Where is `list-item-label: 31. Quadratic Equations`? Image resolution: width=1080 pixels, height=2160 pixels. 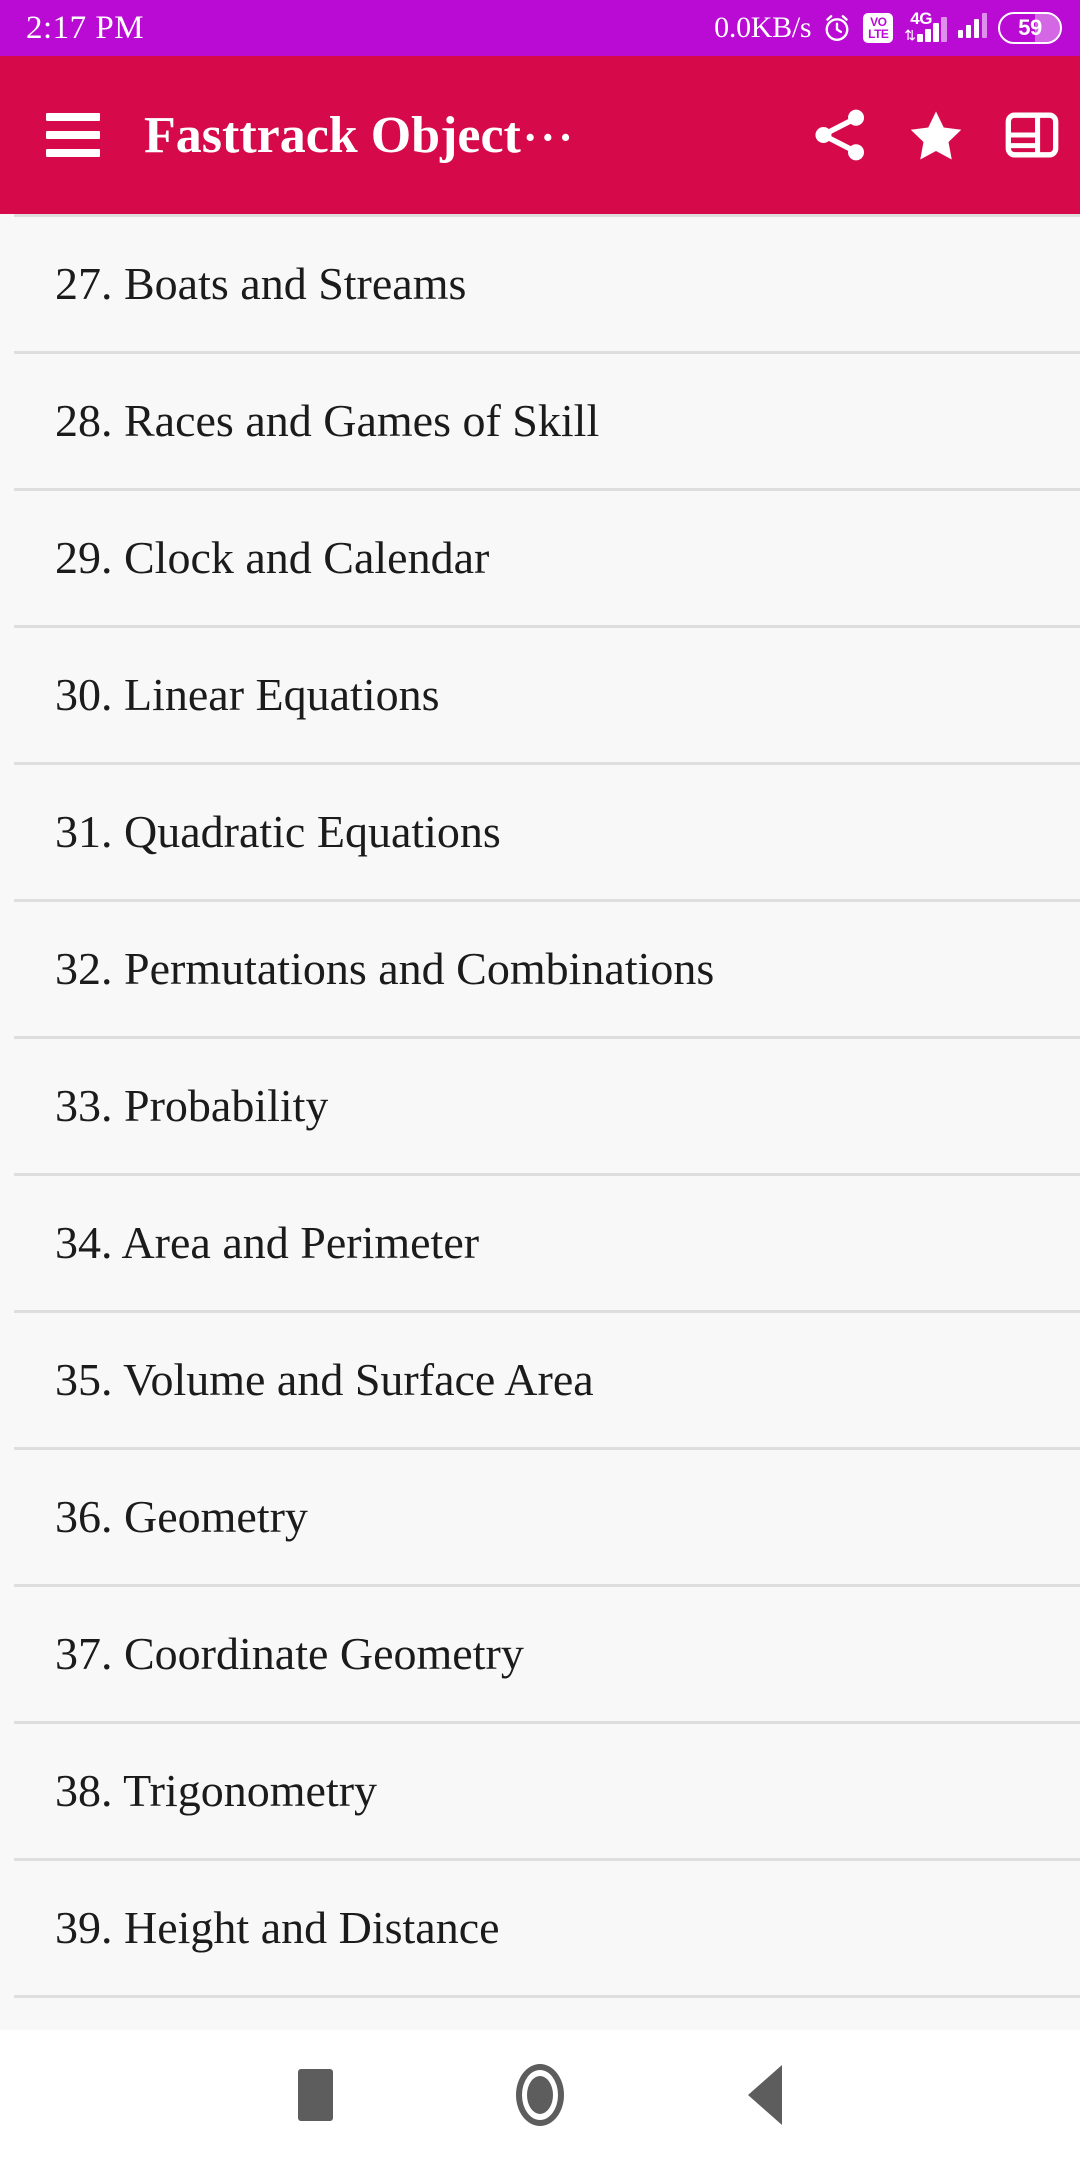 list-item-label: 31. Quadratic Equations is located at coordinates (278, 831).